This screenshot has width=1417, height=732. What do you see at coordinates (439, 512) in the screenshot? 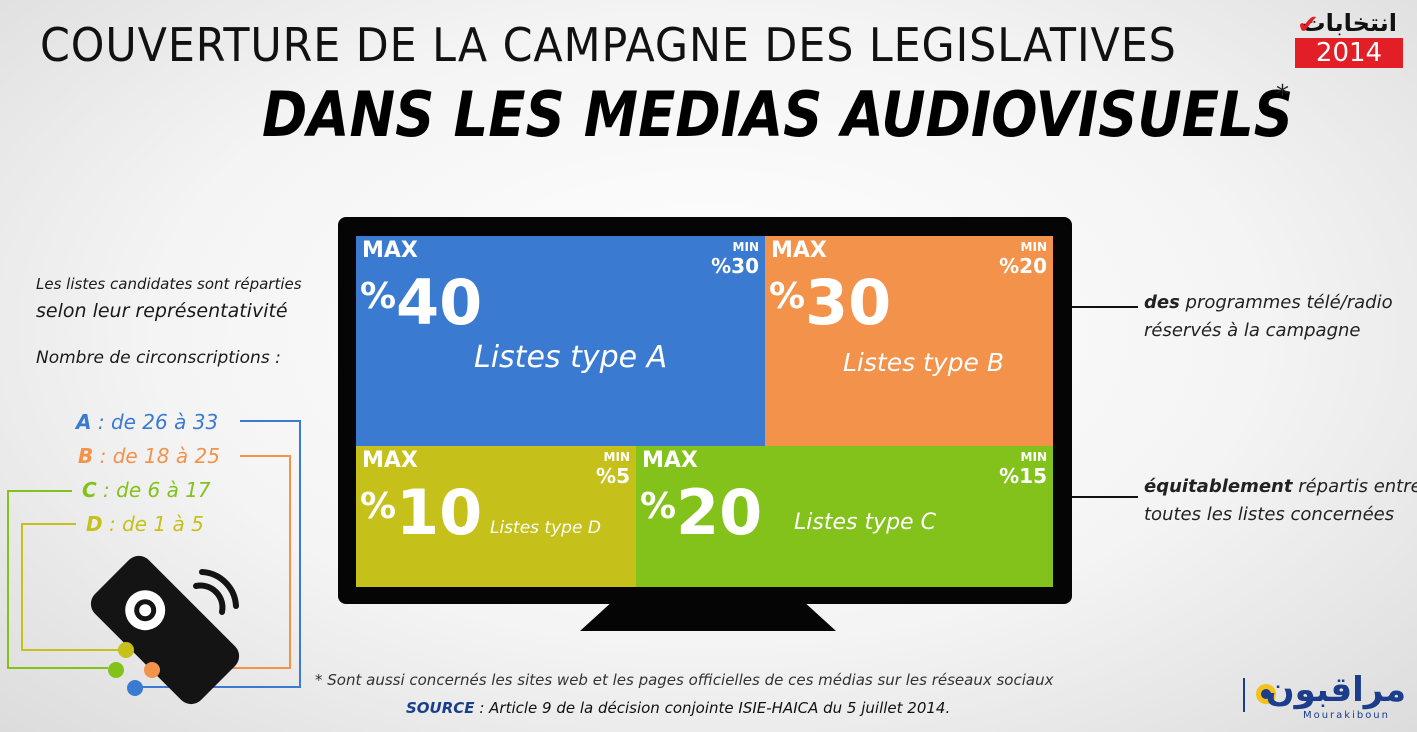
I see `block-d-max-value: 10` at bounding box center [439, 512].